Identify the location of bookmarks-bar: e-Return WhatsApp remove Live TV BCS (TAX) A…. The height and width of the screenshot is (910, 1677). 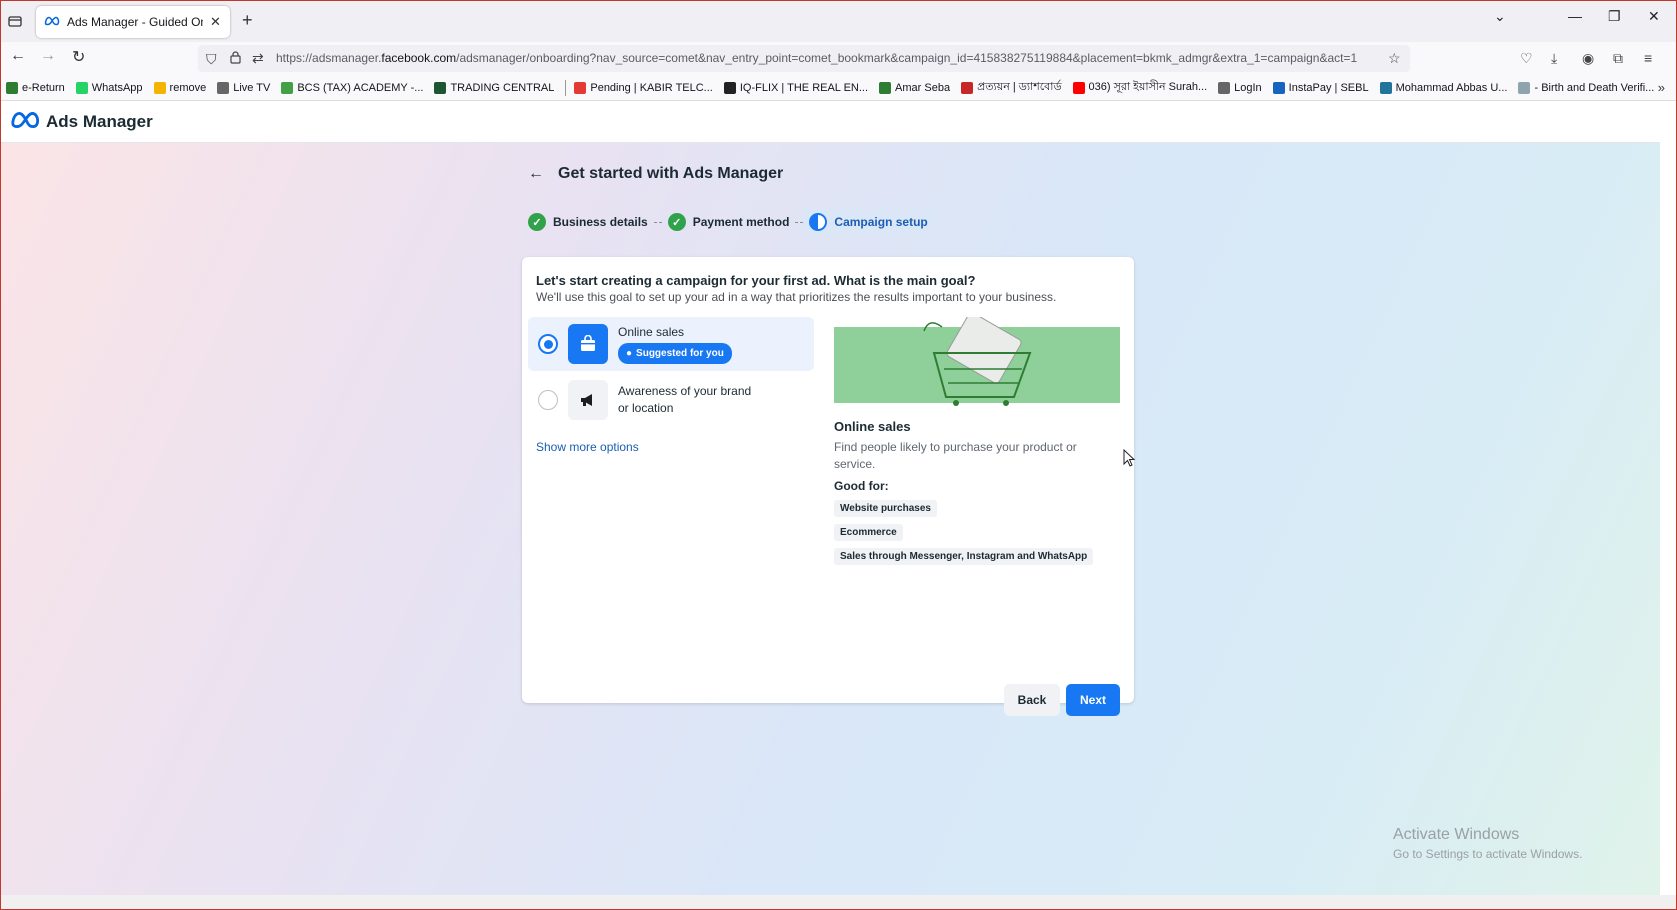
(838, 88).